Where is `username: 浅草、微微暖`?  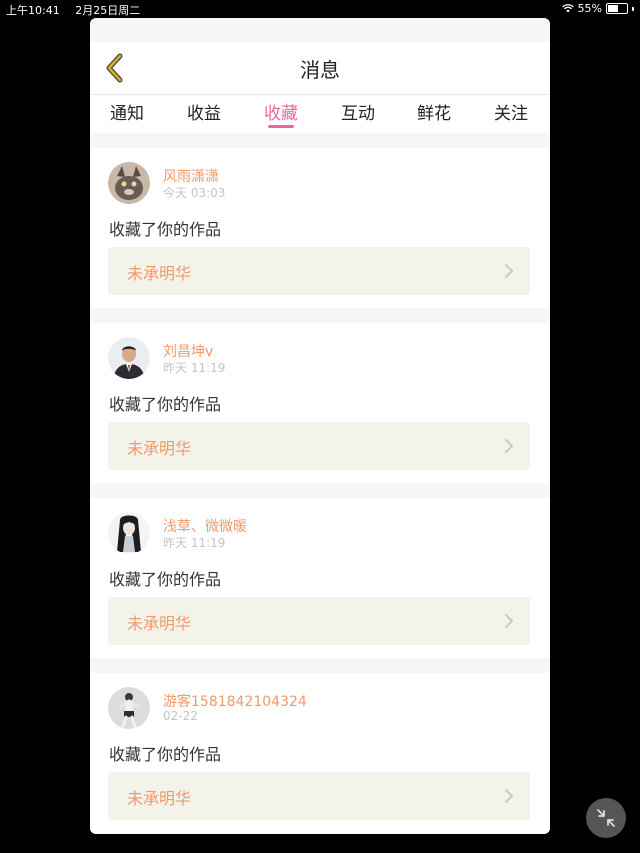
username: 浅草、微微暖 is located at coordinates (205, 526).